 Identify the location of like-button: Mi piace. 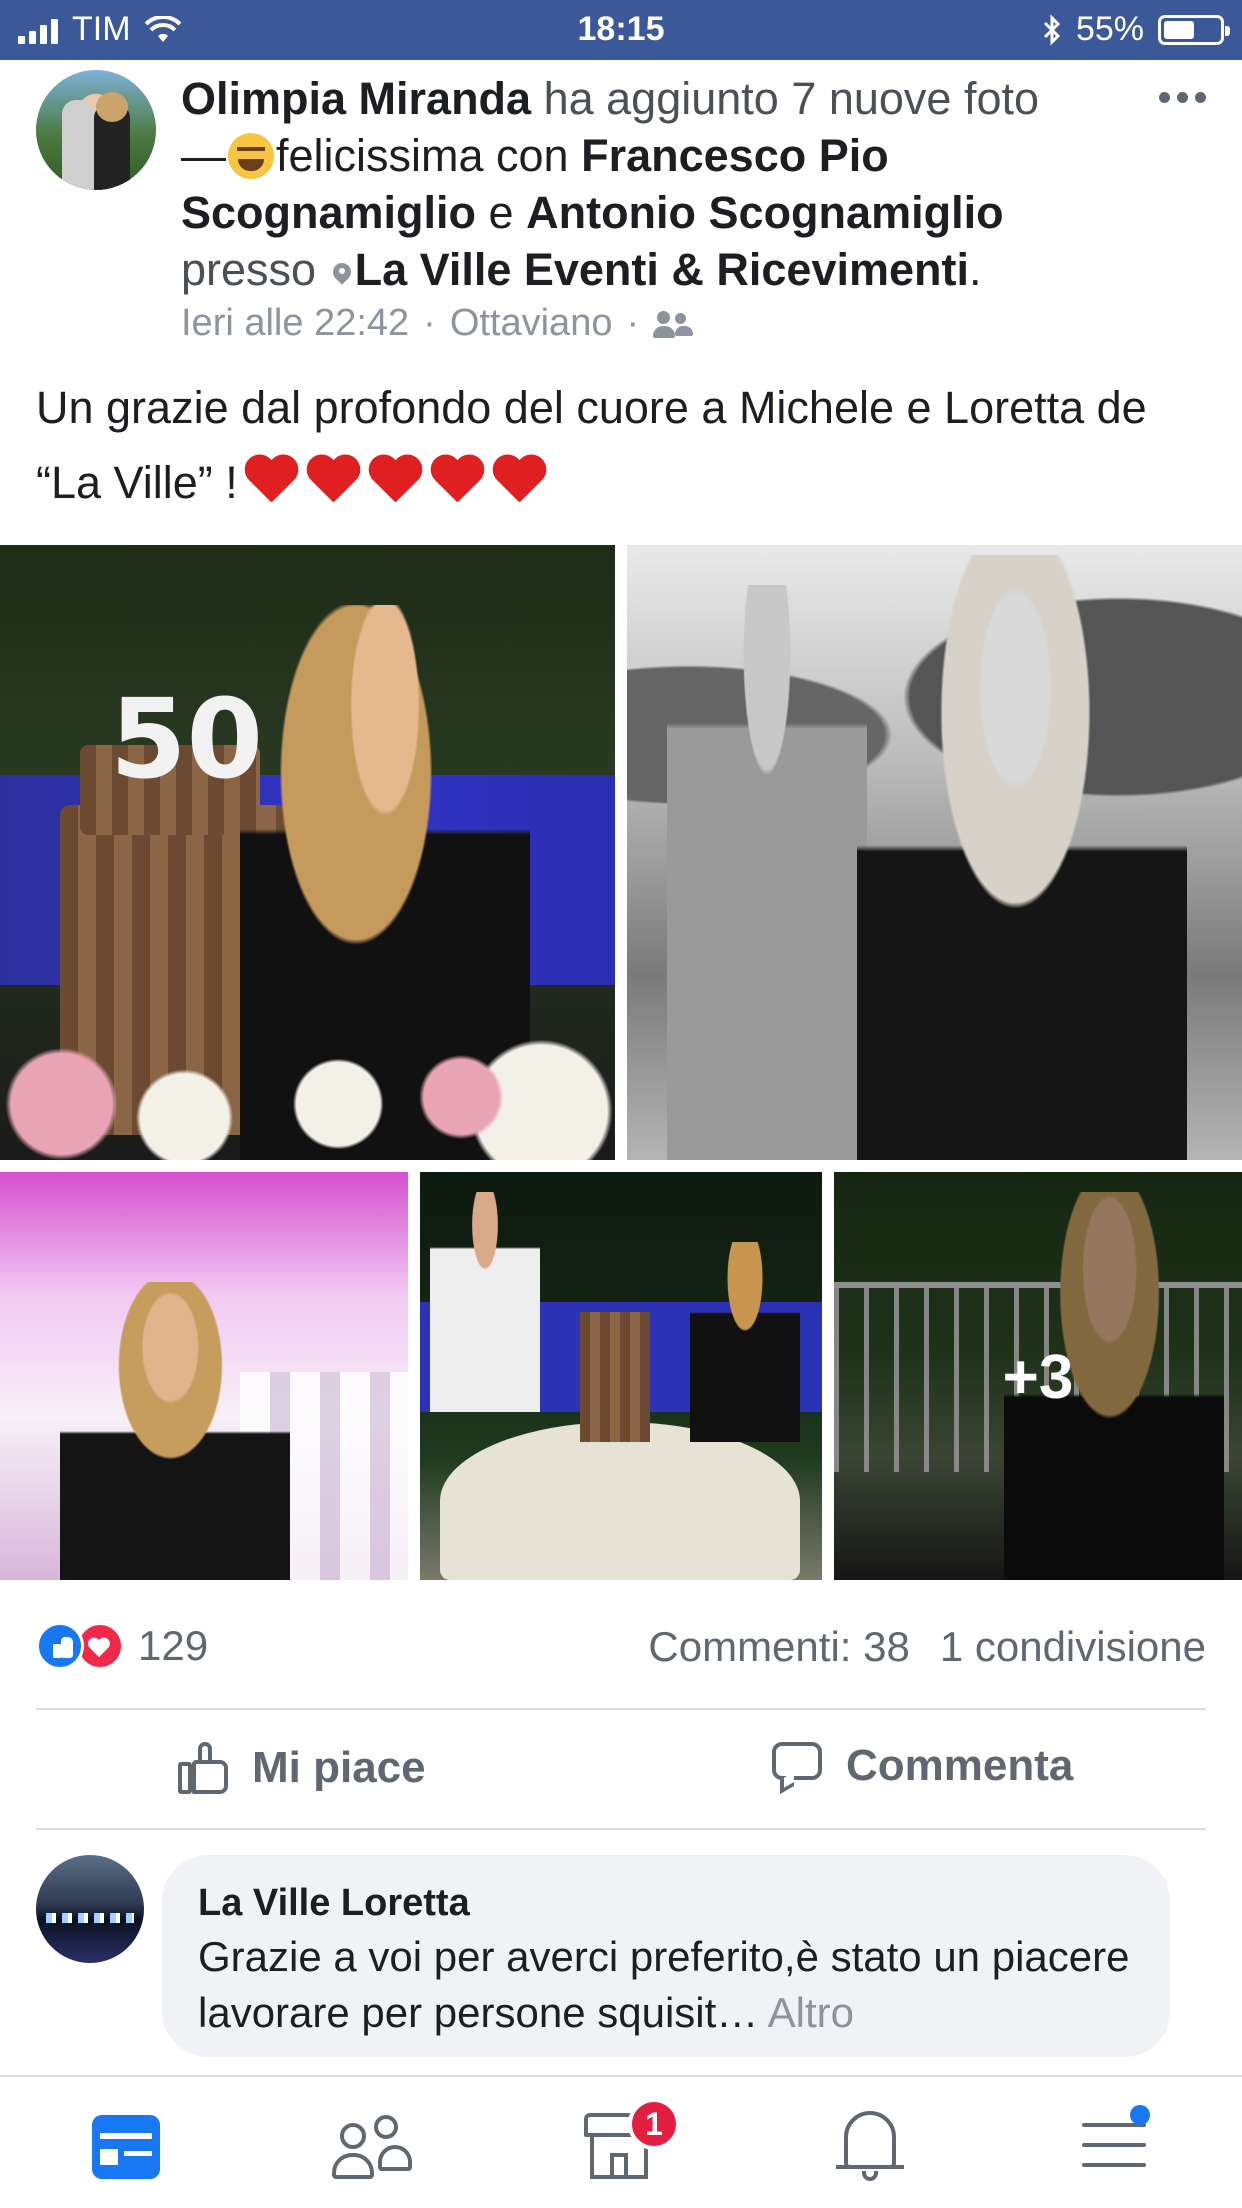
(301, 1768).